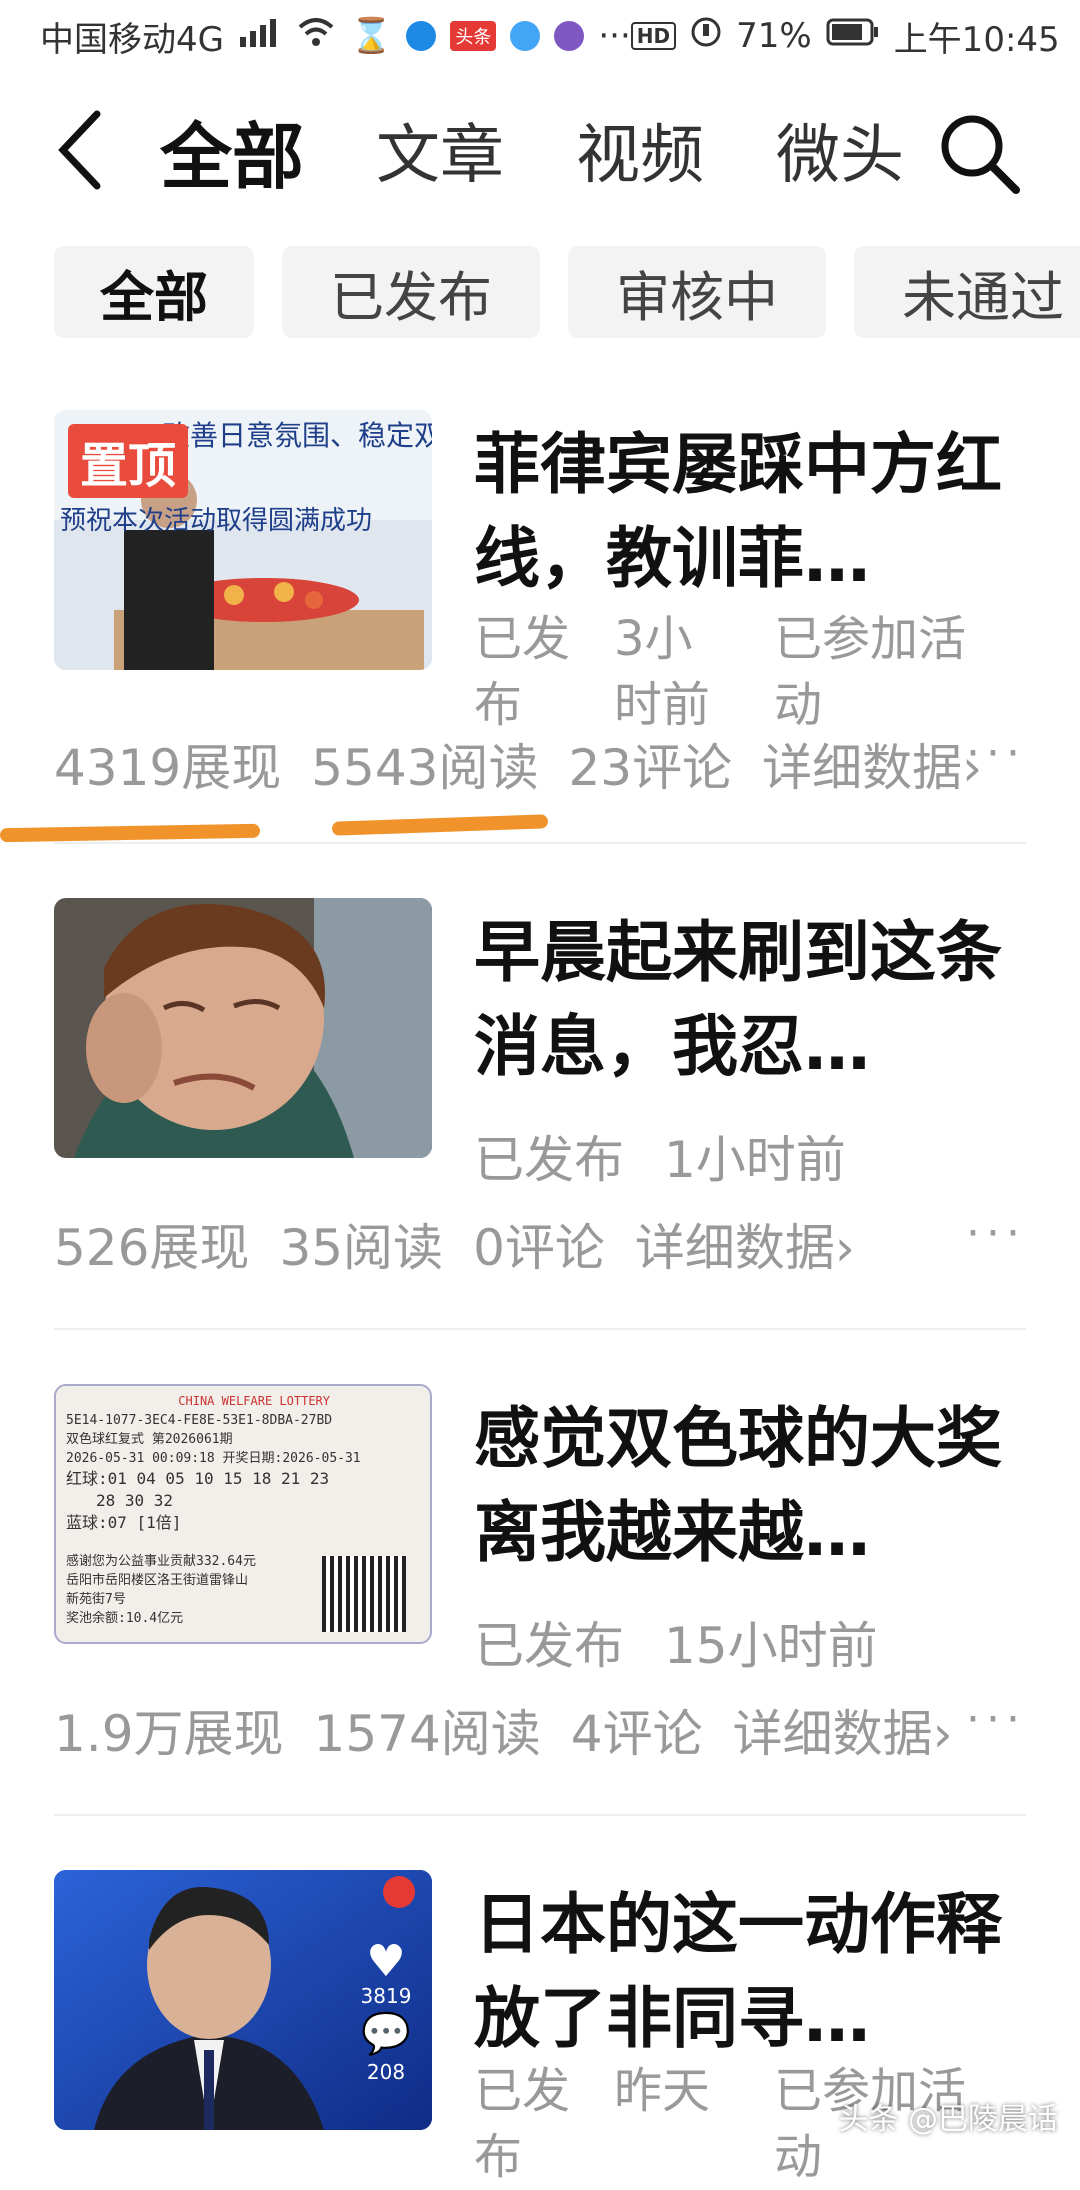 Image resolution: width=1080 pixels, height=2190 pixels. Describe the element at coordinates (243, 1523) in the screenshot. I see `ticket-line: 蓝球:07 [1倍]` at that location.